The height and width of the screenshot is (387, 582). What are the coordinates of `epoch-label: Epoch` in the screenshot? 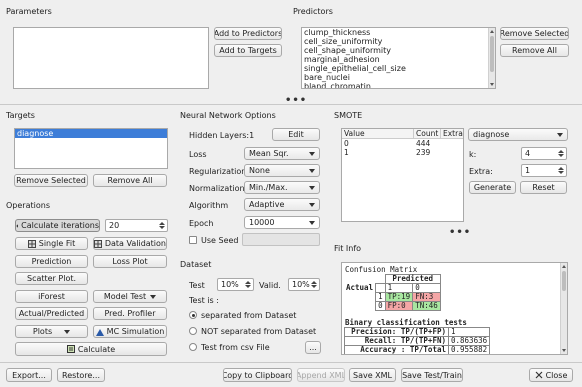 It's located at (201, 223).